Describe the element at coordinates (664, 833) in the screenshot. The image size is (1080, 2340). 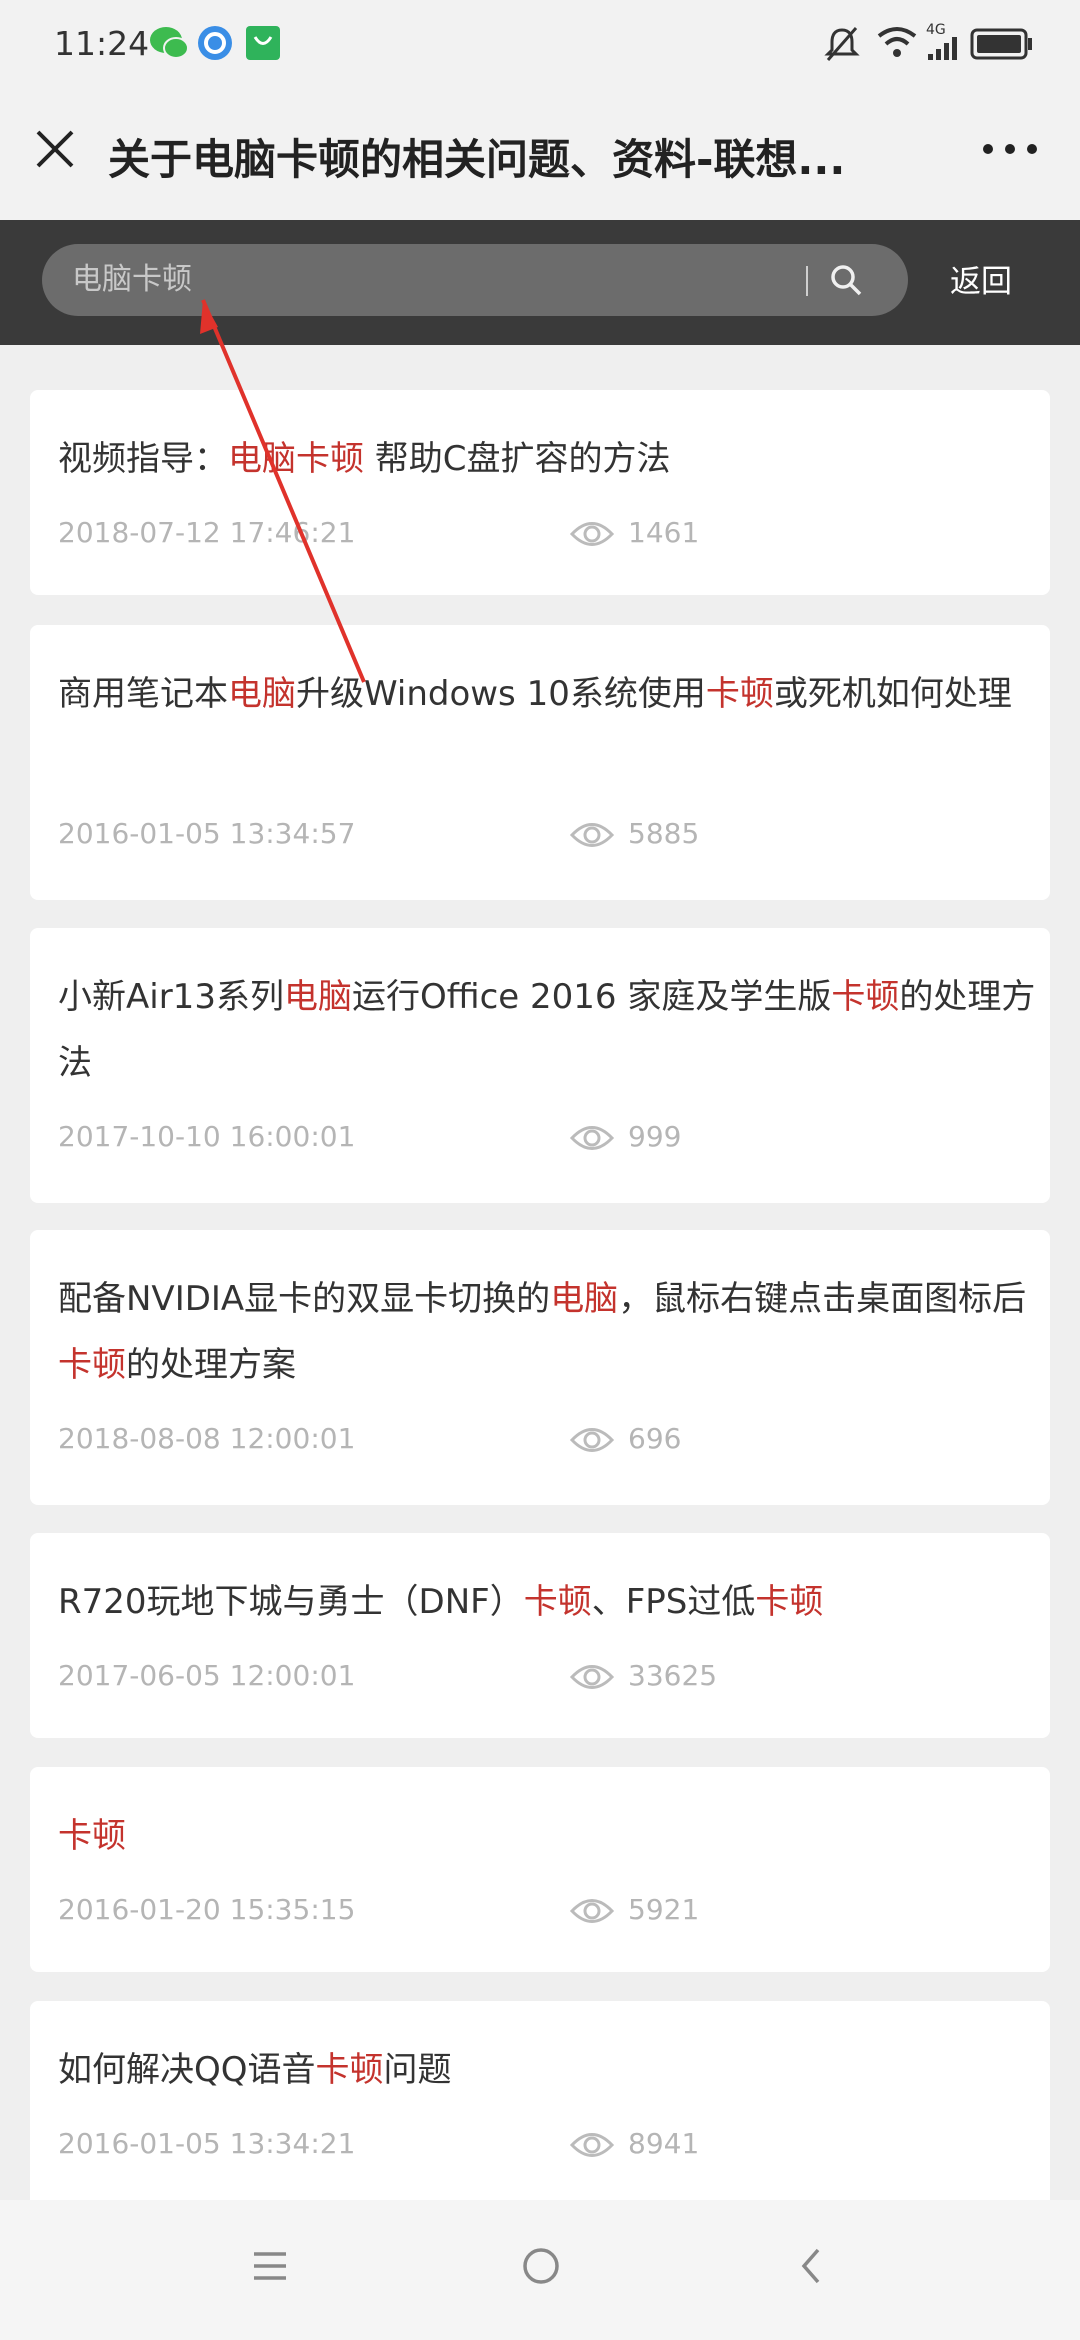
I see `view-count: 5885` at that location.